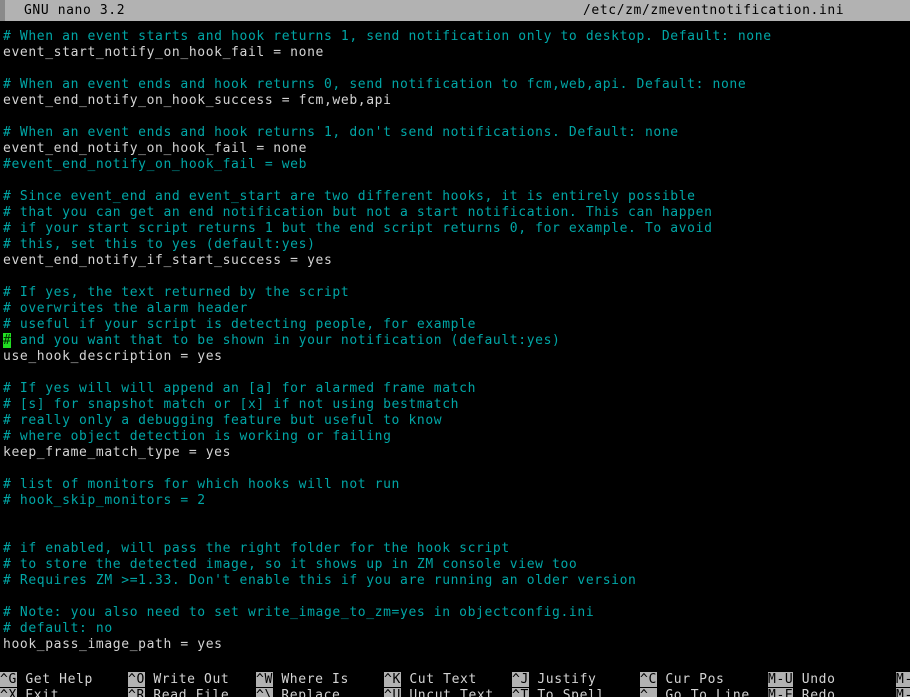  What do you see at coordinates (781, 679) in the screenshot?
I see `shortcut-key: M-U` at bounding box center [781, 679].